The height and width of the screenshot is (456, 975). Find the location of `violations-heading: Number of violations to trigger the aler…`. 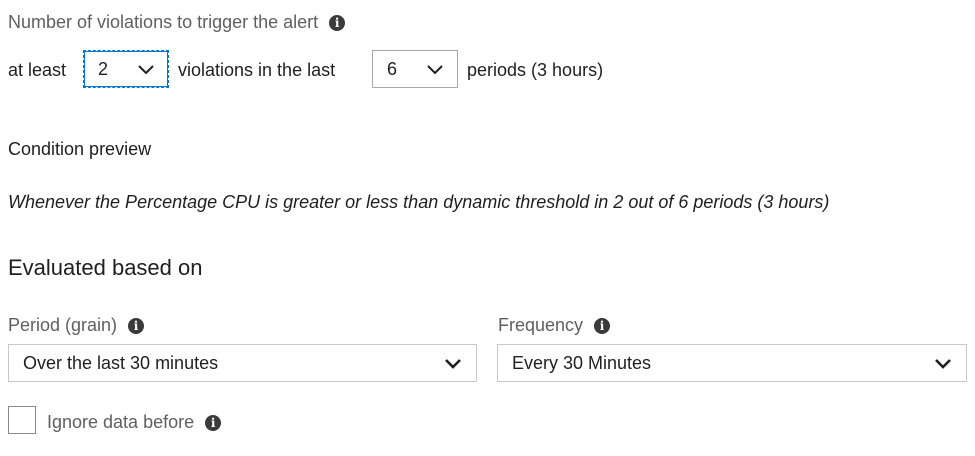

violations-heading: Number of violations to trigger the aler… is located at coordinates (163, 22).